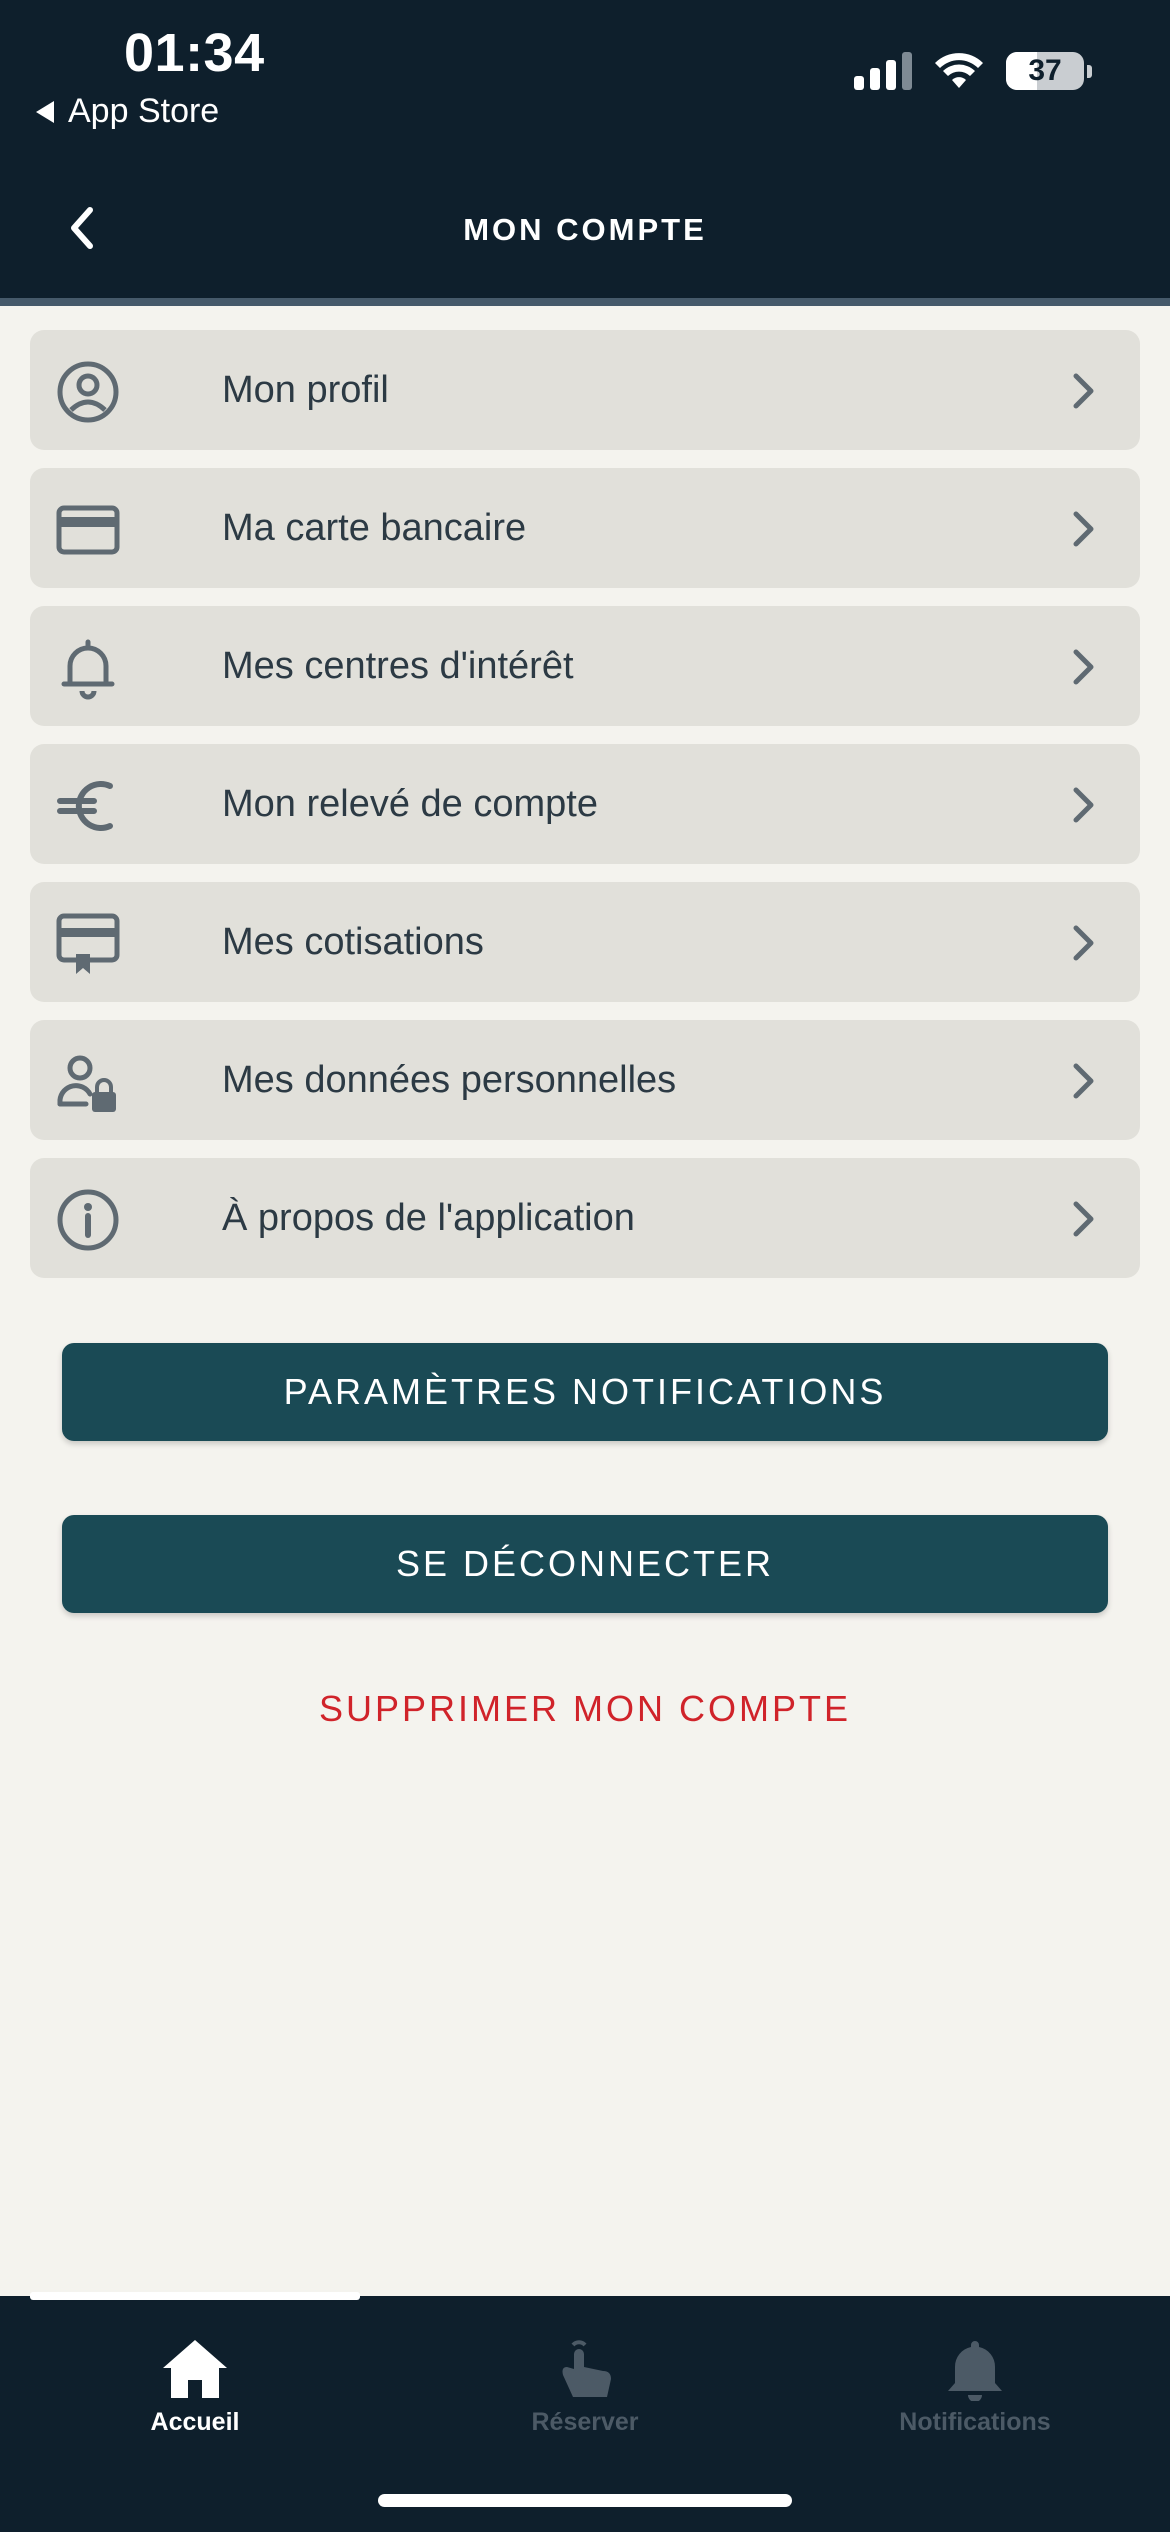  What do you see at coordinates (195, 2296) in the screenshot?
I see `active-tab-indicator` at bounding box center [195, 2296].